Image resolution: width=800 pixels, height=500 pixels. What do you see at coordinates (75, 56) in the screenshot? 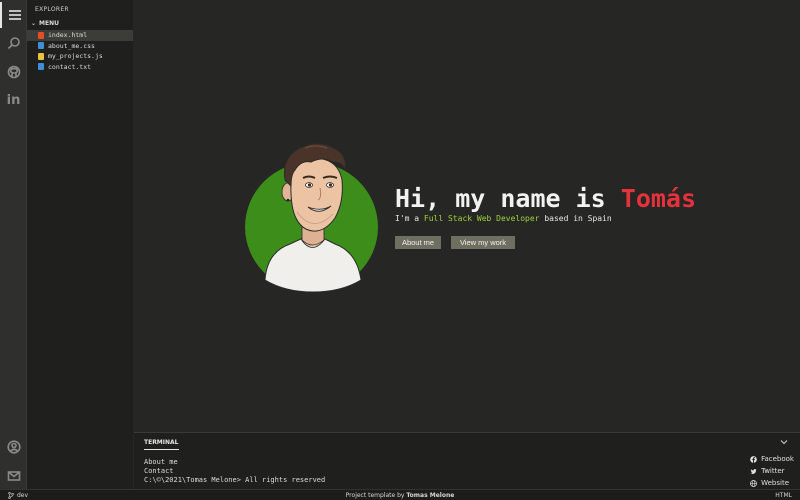
I see `file-name: my_projects.js` at bounding box center [75, 56].